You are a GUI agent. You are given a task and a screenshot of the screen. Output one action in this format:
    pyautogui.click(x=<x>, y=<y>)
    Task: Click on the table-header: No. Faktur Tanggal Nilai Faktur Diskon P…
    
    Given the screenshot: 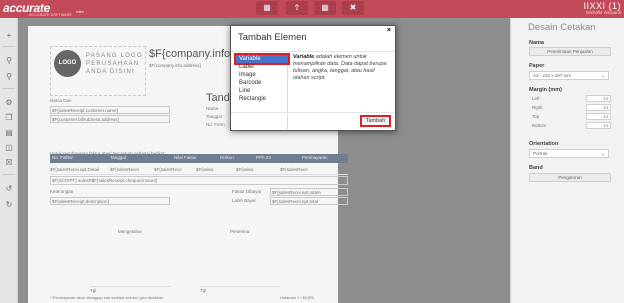 What is the action you would take?
    pyautogui.click(x=199, y=158)
    